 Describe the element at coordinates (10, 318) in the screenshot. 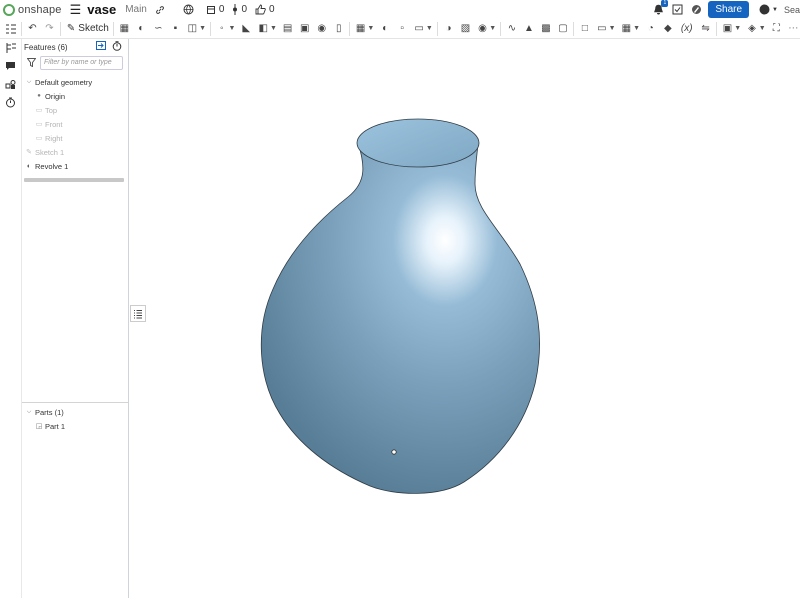

I see `left-rail` at that location.